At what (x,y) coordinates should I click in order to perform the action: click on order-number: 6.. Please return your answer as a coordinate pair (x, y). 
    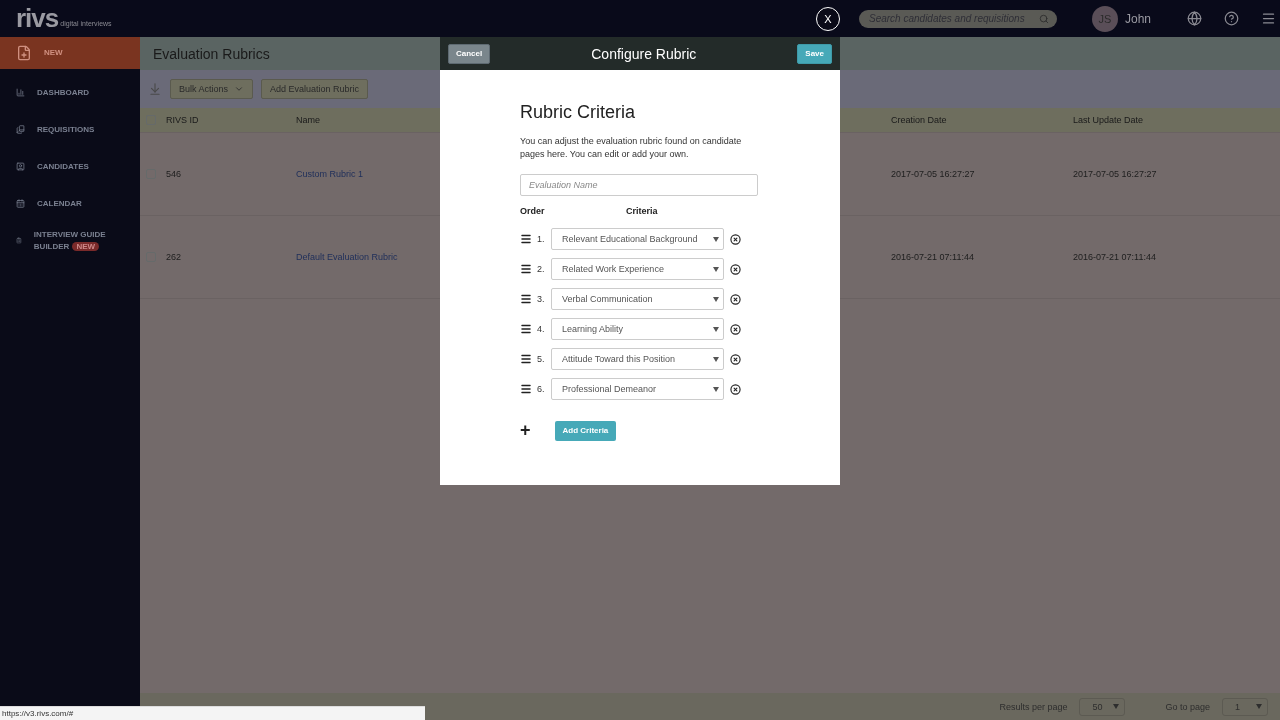
    Looking at the image, I should click on (541, 389).